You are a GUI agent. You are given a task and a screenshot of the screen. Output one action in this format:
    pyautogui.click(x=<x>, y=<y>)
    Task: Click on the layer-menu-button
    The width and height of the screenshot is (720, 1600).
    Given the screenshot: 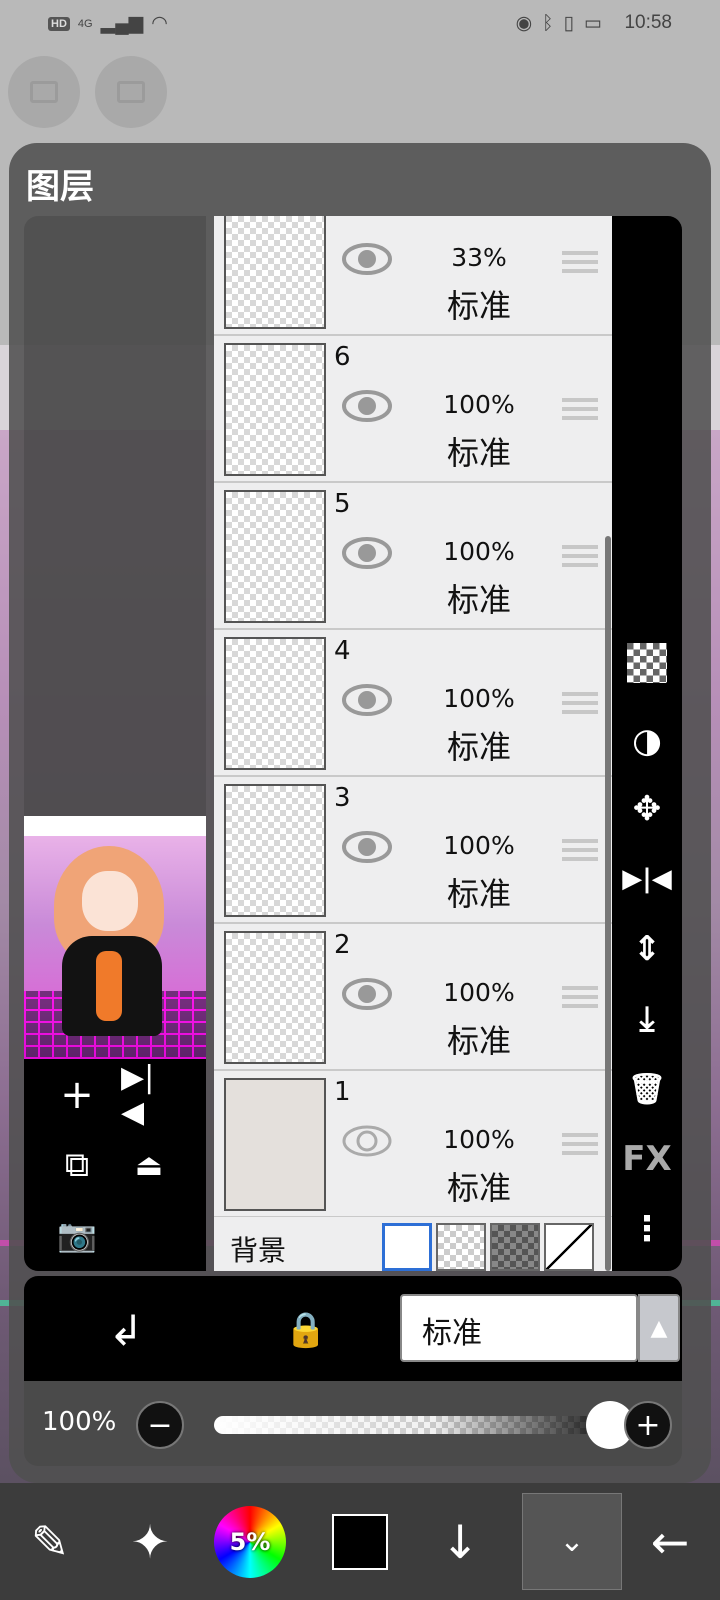 What is the action you would take?
    pyautogui.click(x=131, y=92)
    